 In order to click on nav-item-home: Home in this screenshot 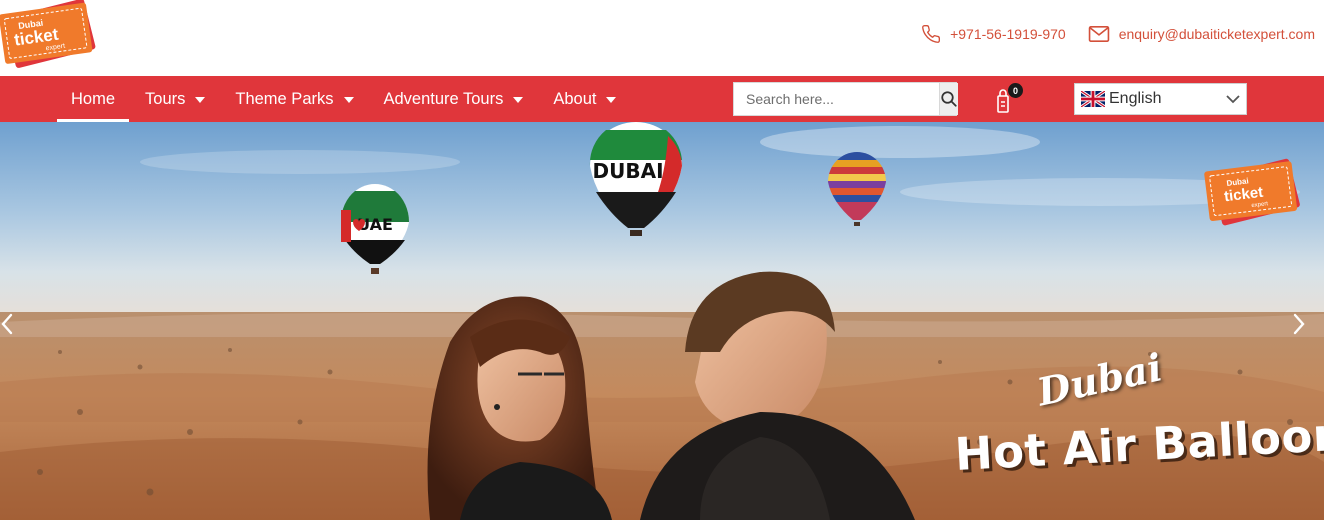, I will do `click(93, 99)`.